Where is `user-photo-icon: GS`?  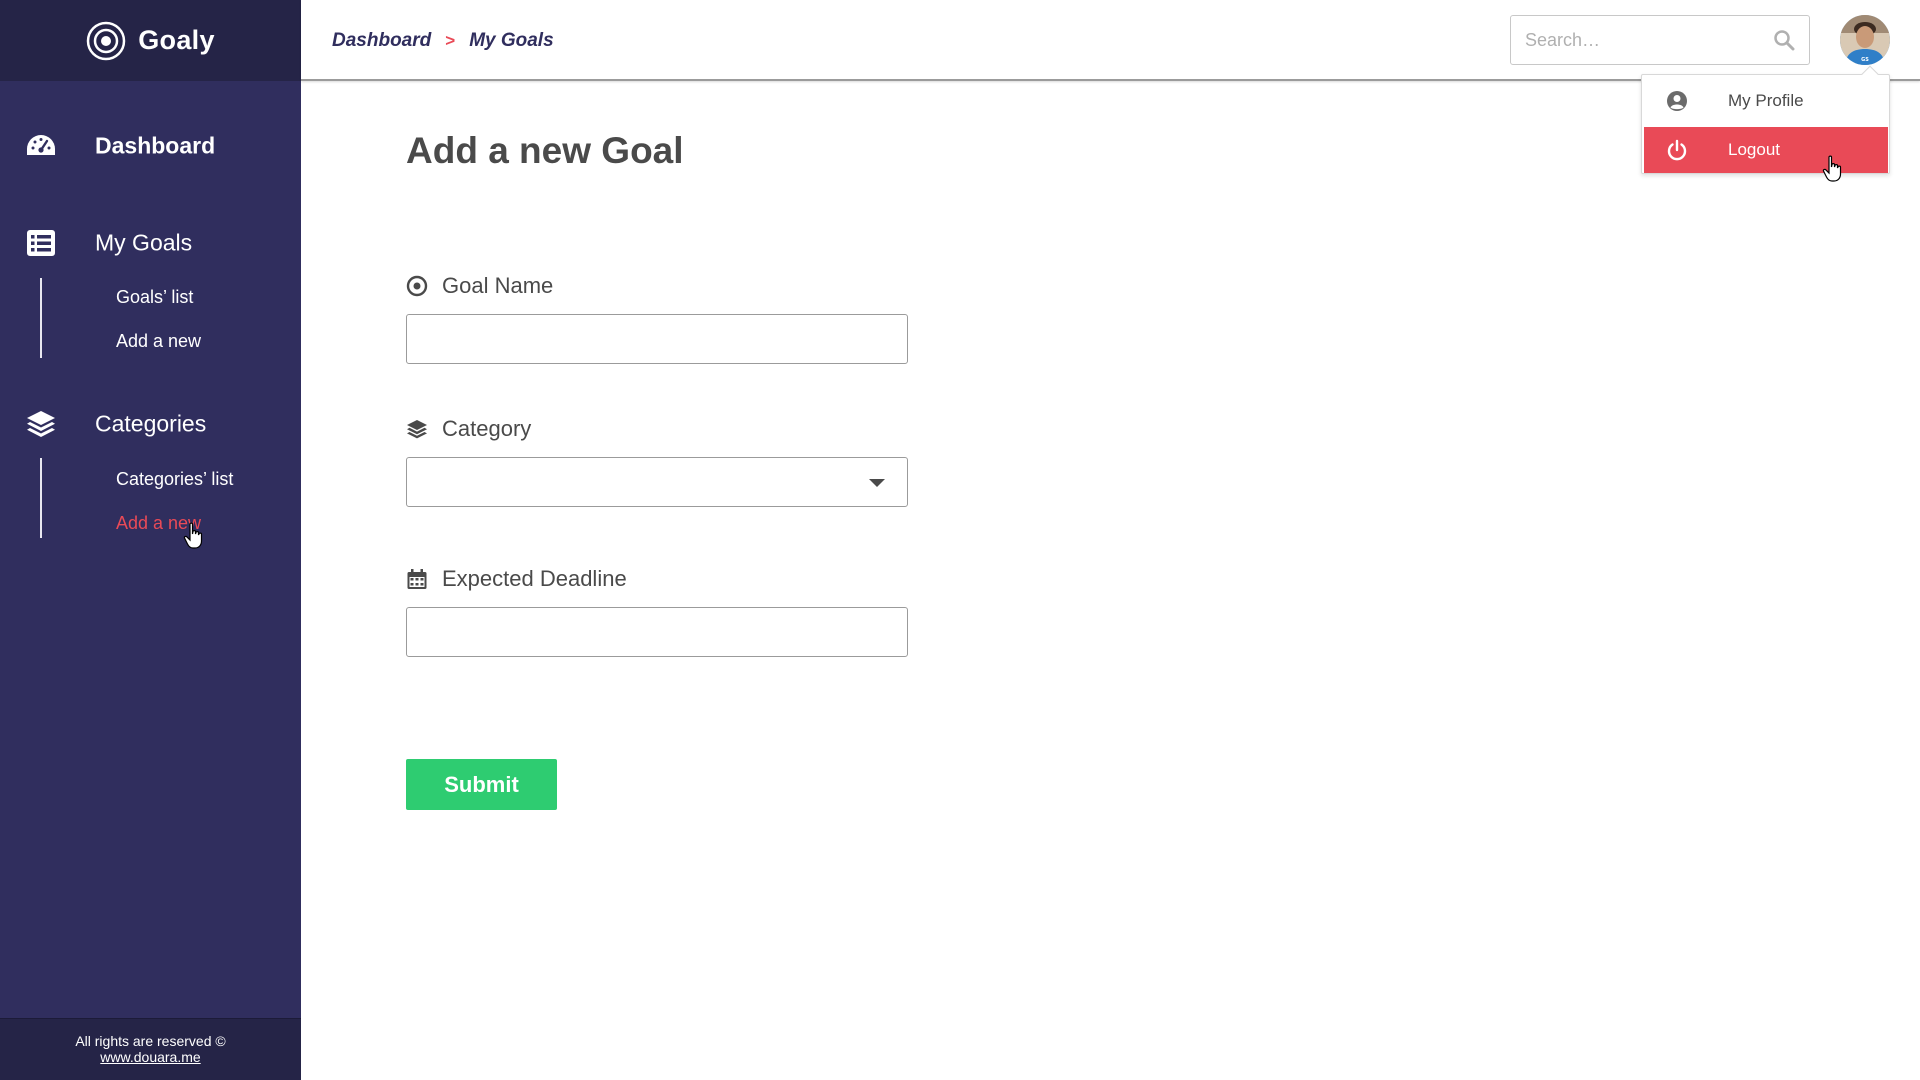
user-photo-icon: GS is located at coordinates (1865, 40).